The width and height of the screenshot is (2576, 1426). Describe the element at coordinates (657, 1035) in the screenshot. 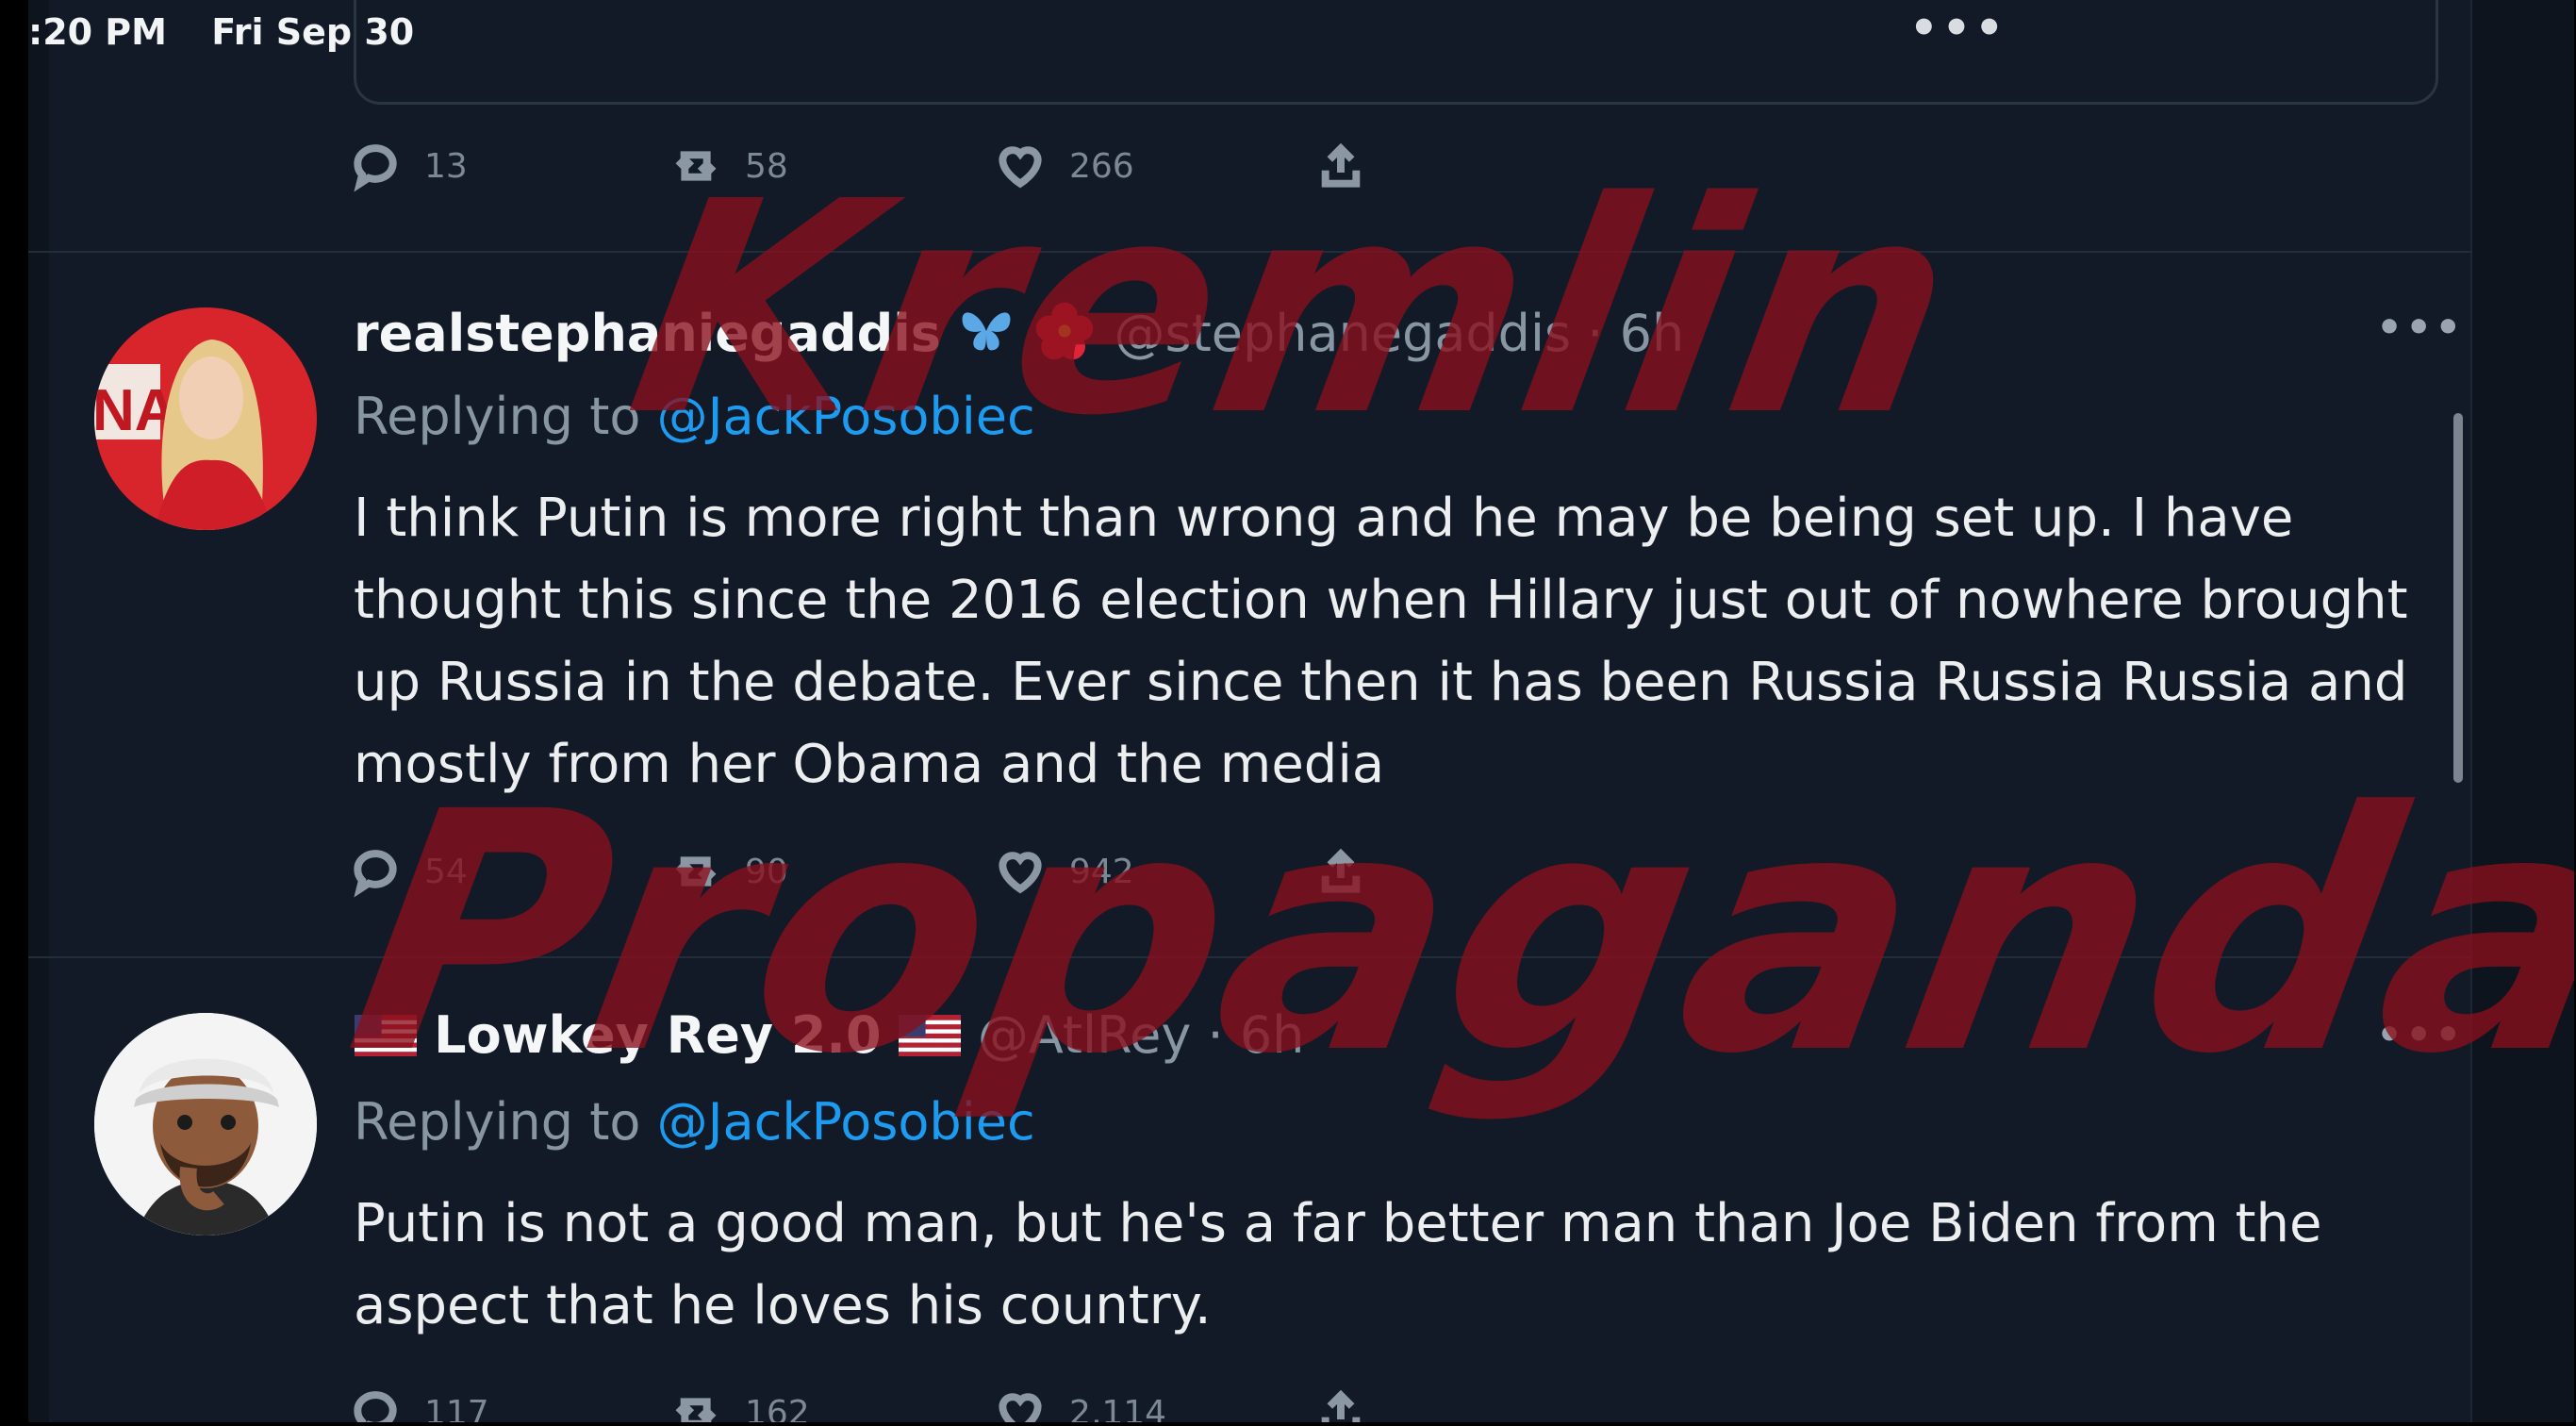

I see `display-name: Lowkey Rey 2.0` at that location.